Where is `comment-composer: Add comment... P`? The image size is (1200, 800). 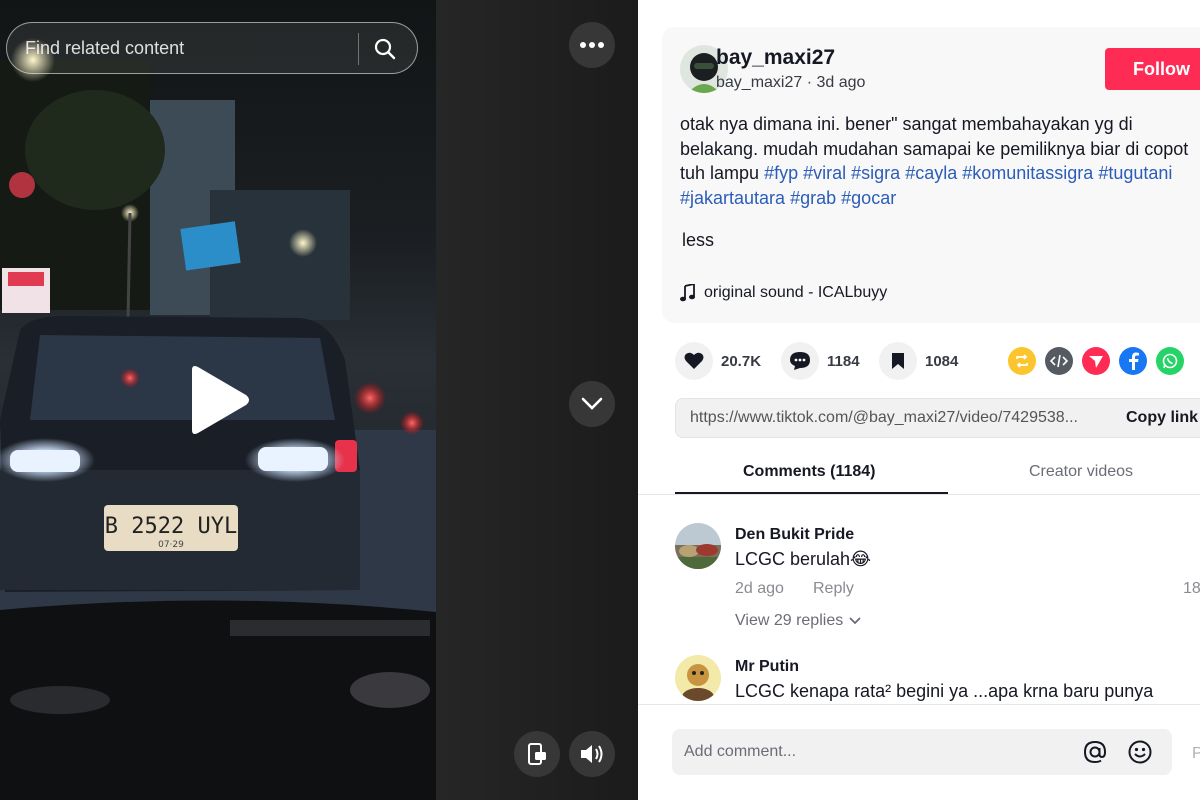 comment-composer: Add comment... P is located at coordinates (919, 752).